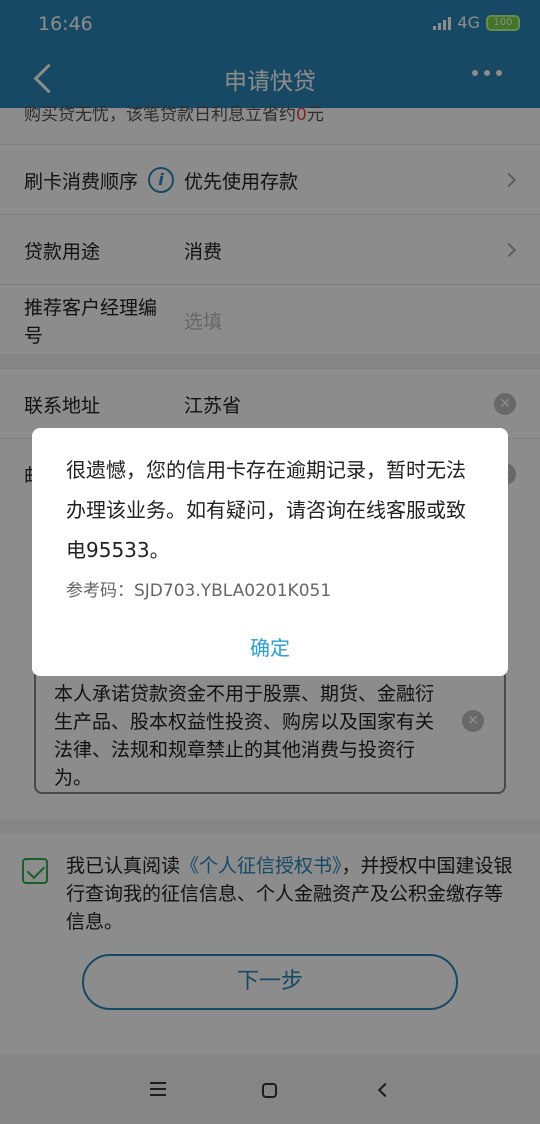 The height and width of the screenshot is (1124, 540). What do you see at coordinates (199, 591) in the screenshot?
I see `reference-code: 参考码：SJD703.YBLA0201K051` at bounding box center [199, 591].